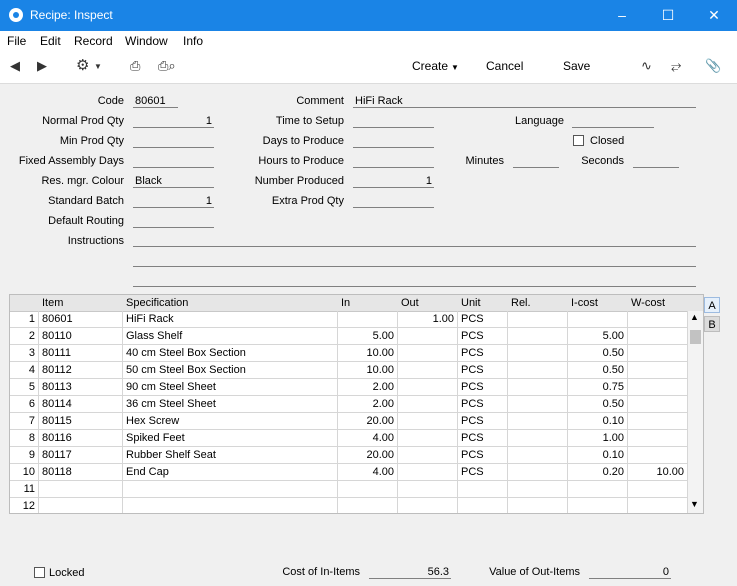 The image size is (737, 586). What do you see at coordinates (393, 161) in the screenshot?
I see `hours-to-produce-field` at bounding box center [393, 161].